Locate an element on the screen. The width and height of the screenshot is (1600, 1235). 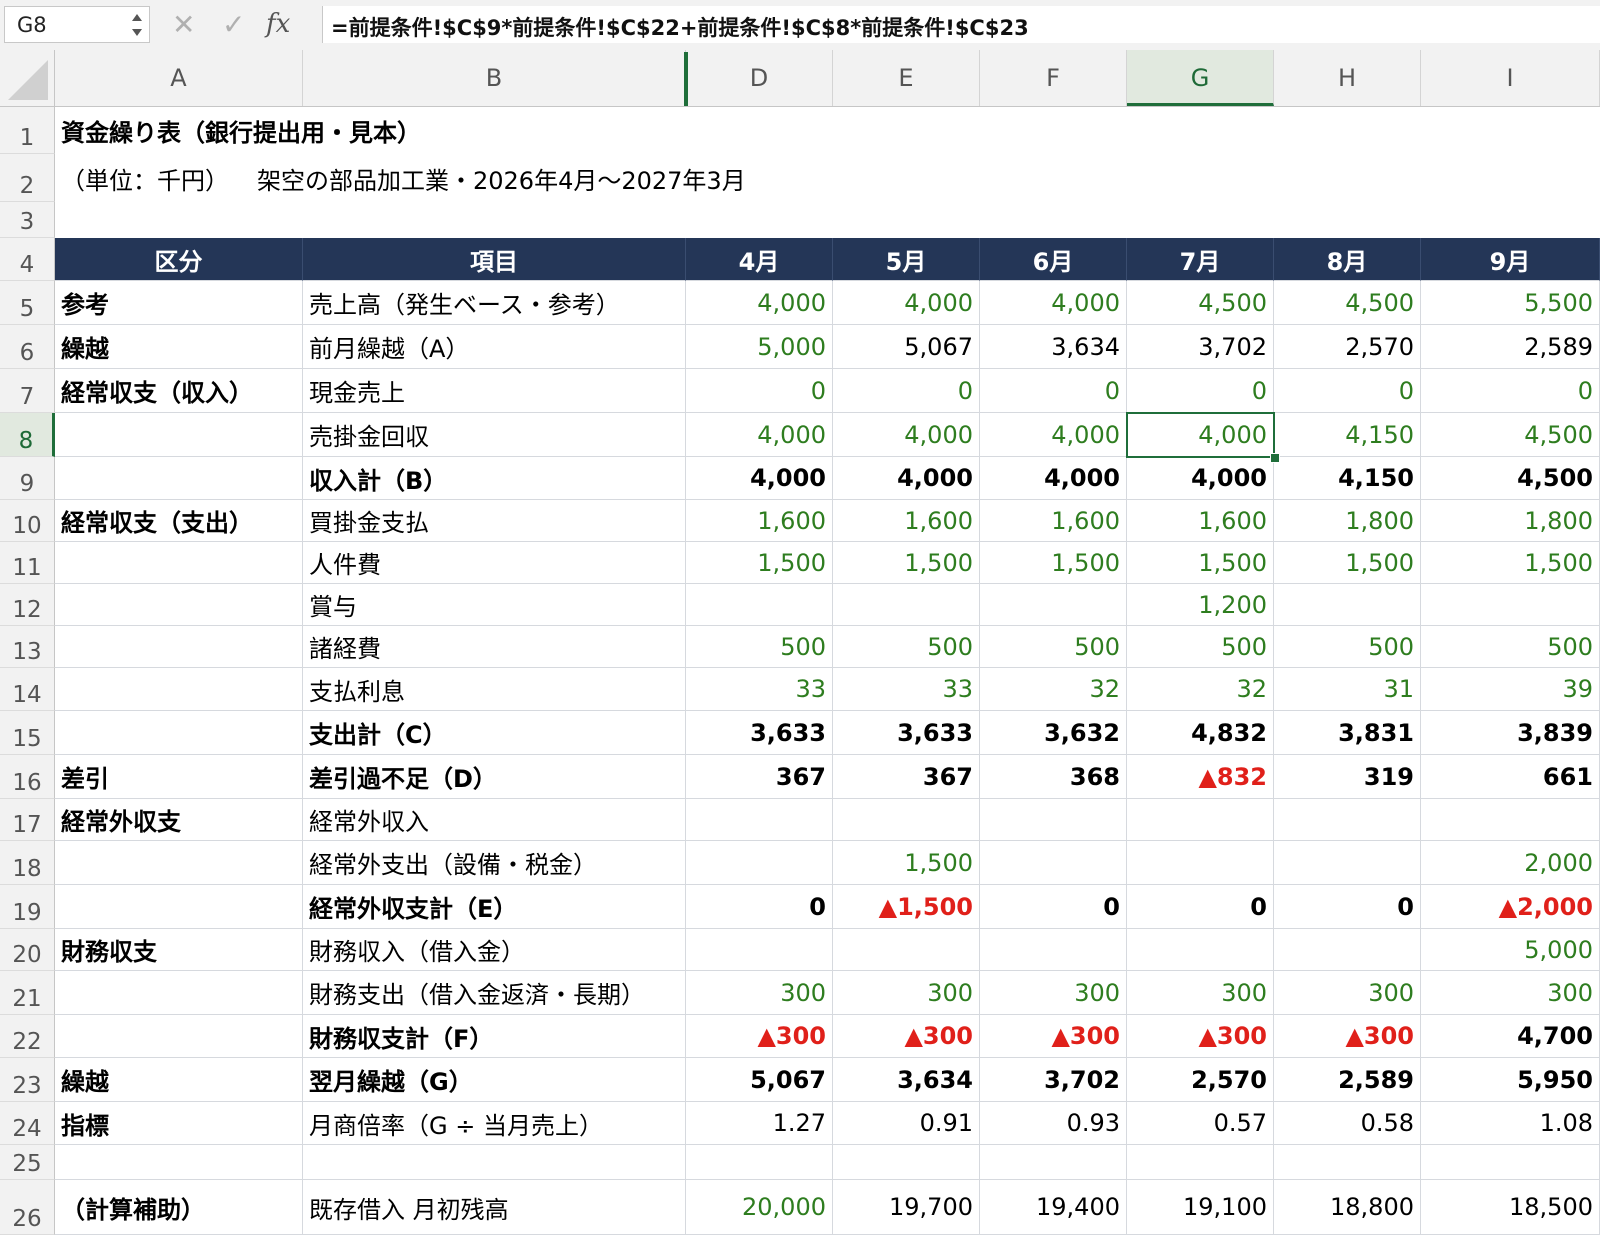
value-cell: 18,800 is located at coordinates (1347, 1207).